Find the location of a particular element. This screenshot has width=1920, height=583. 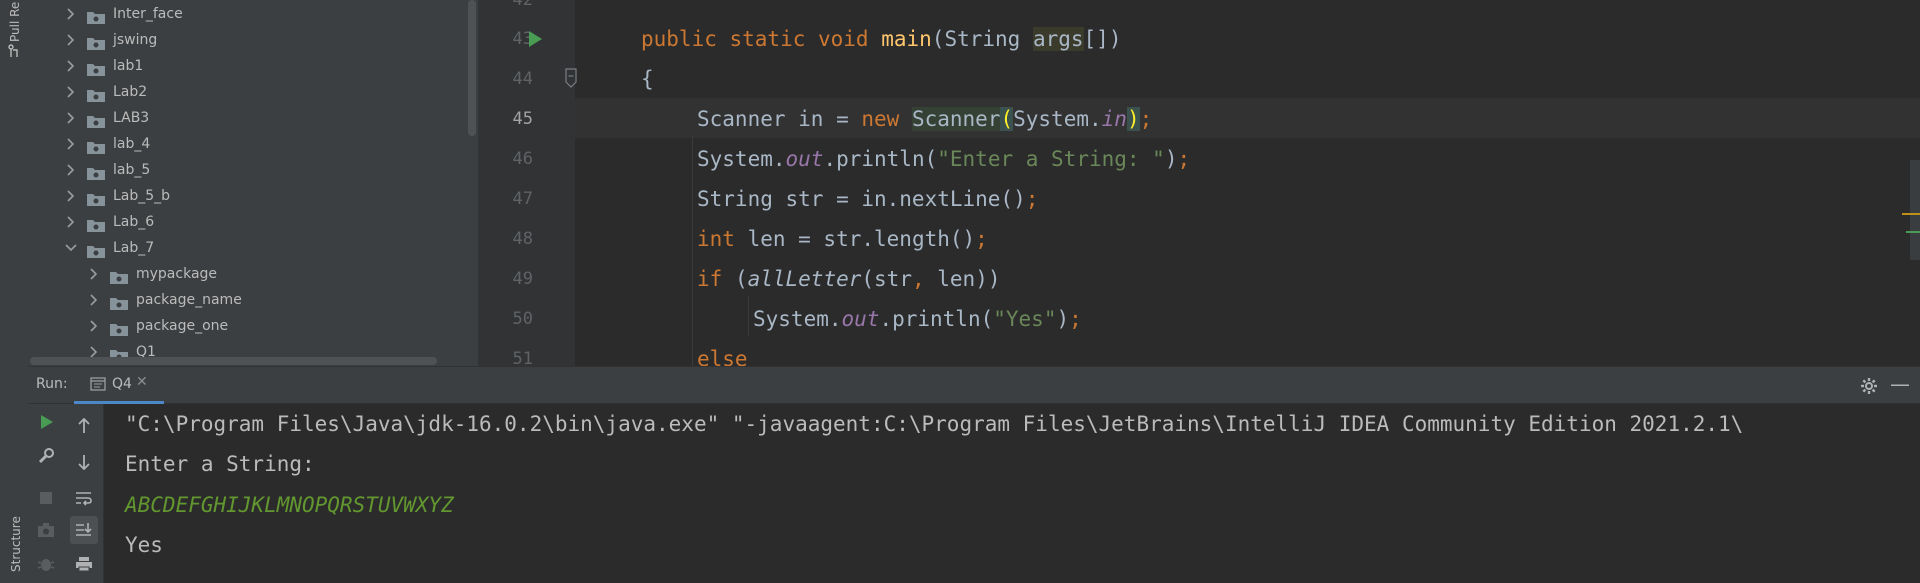

soft-wrap-button is located at coordinates (84, 498).